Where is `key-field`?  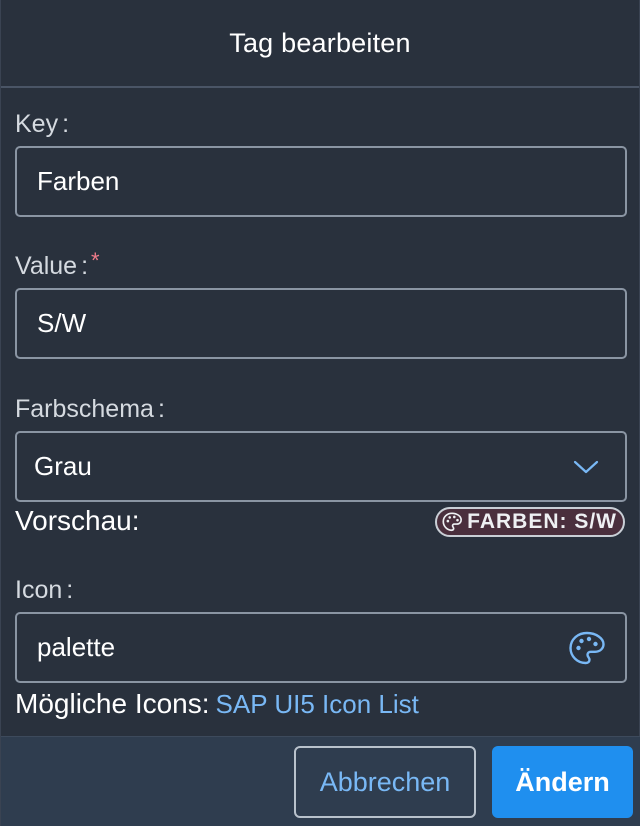
key-field is located at coordinates (321, 181).